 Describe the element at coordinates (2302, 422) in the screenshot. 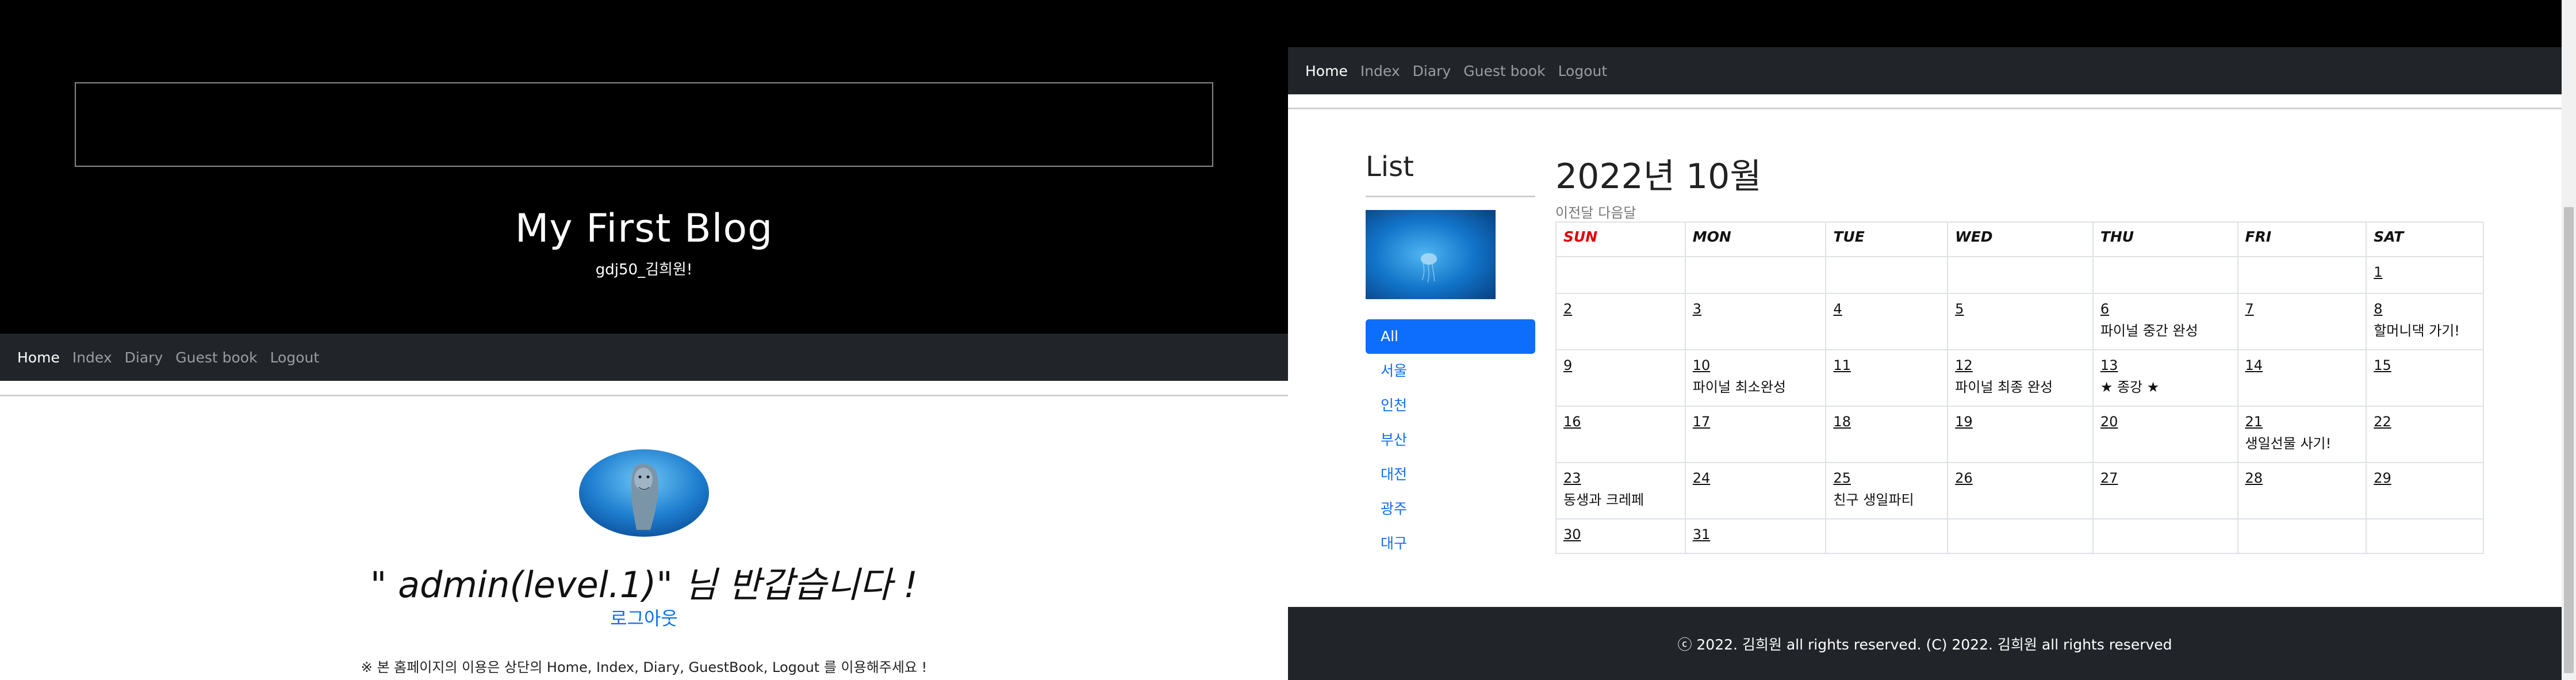

I see `calendar-day-link: 21` at that location.